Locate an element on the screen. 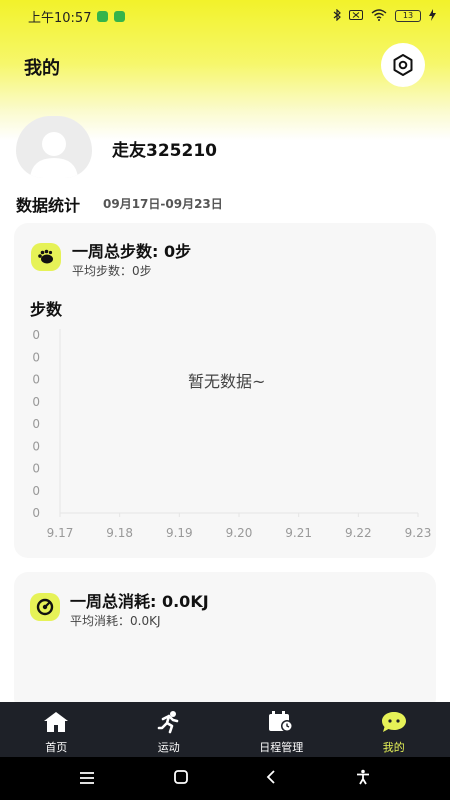 Image resolution: width=450 pixels, height=800 pixels. home-icon is located at coordinates (56, 722).